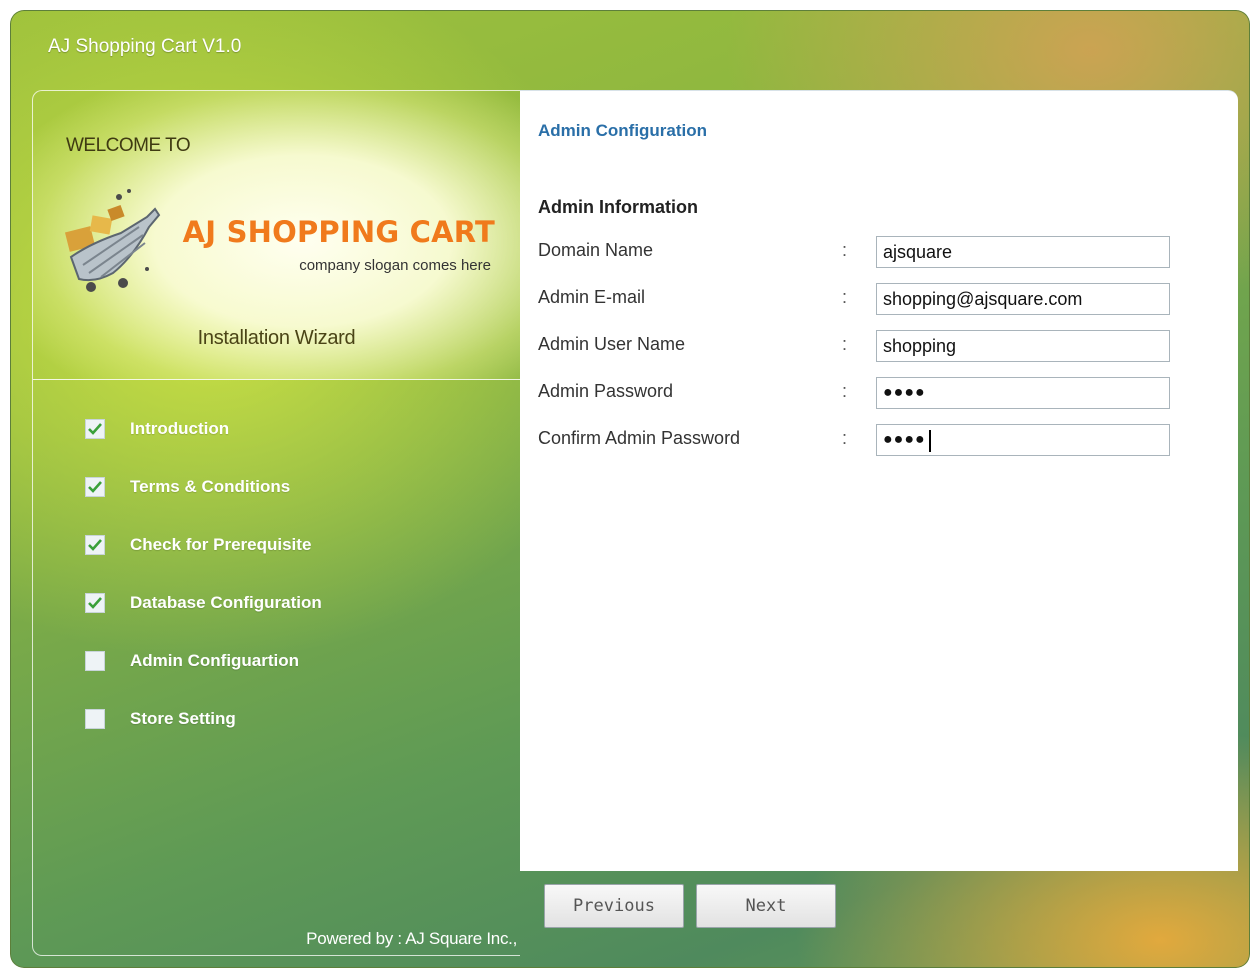  What do you see at coordinates (411, 938) in the screenshot?
I see `powered-by: Powered by : AJ Square Inc.,` at bounding box center [411, 938].